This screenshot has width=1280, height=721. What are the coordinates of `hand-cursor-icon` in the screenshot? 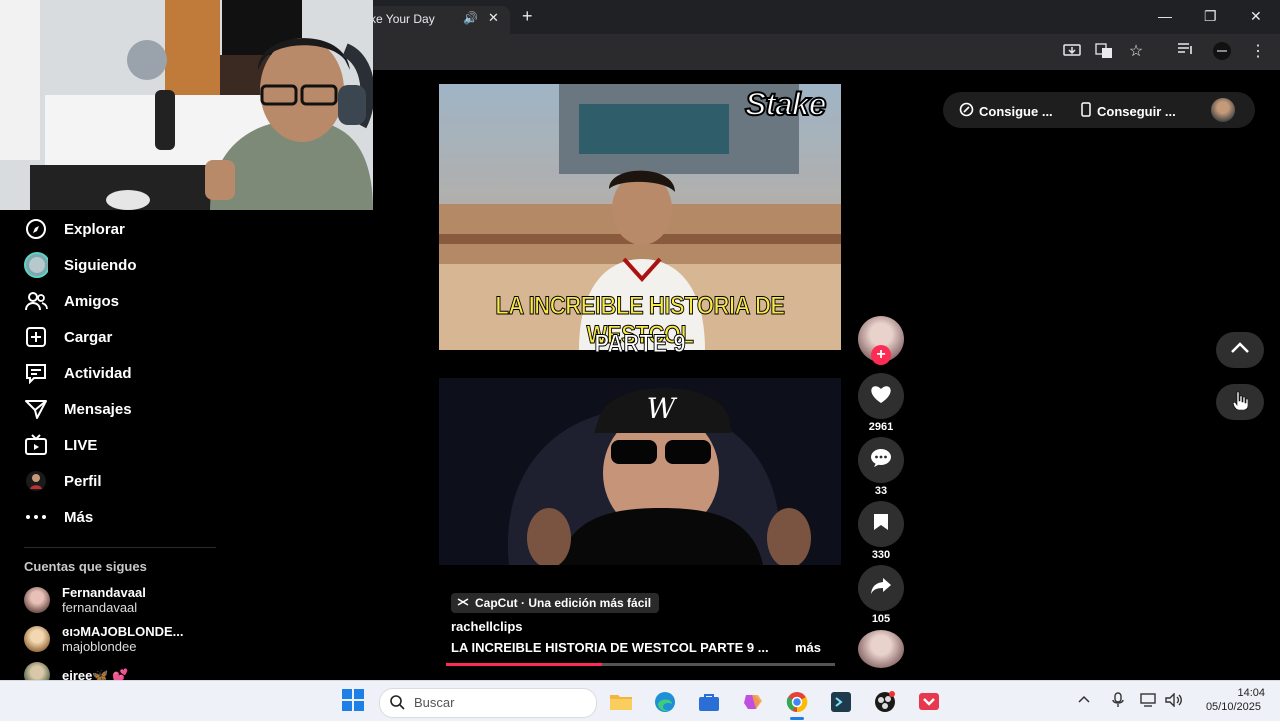 It's located at (1240, 402).